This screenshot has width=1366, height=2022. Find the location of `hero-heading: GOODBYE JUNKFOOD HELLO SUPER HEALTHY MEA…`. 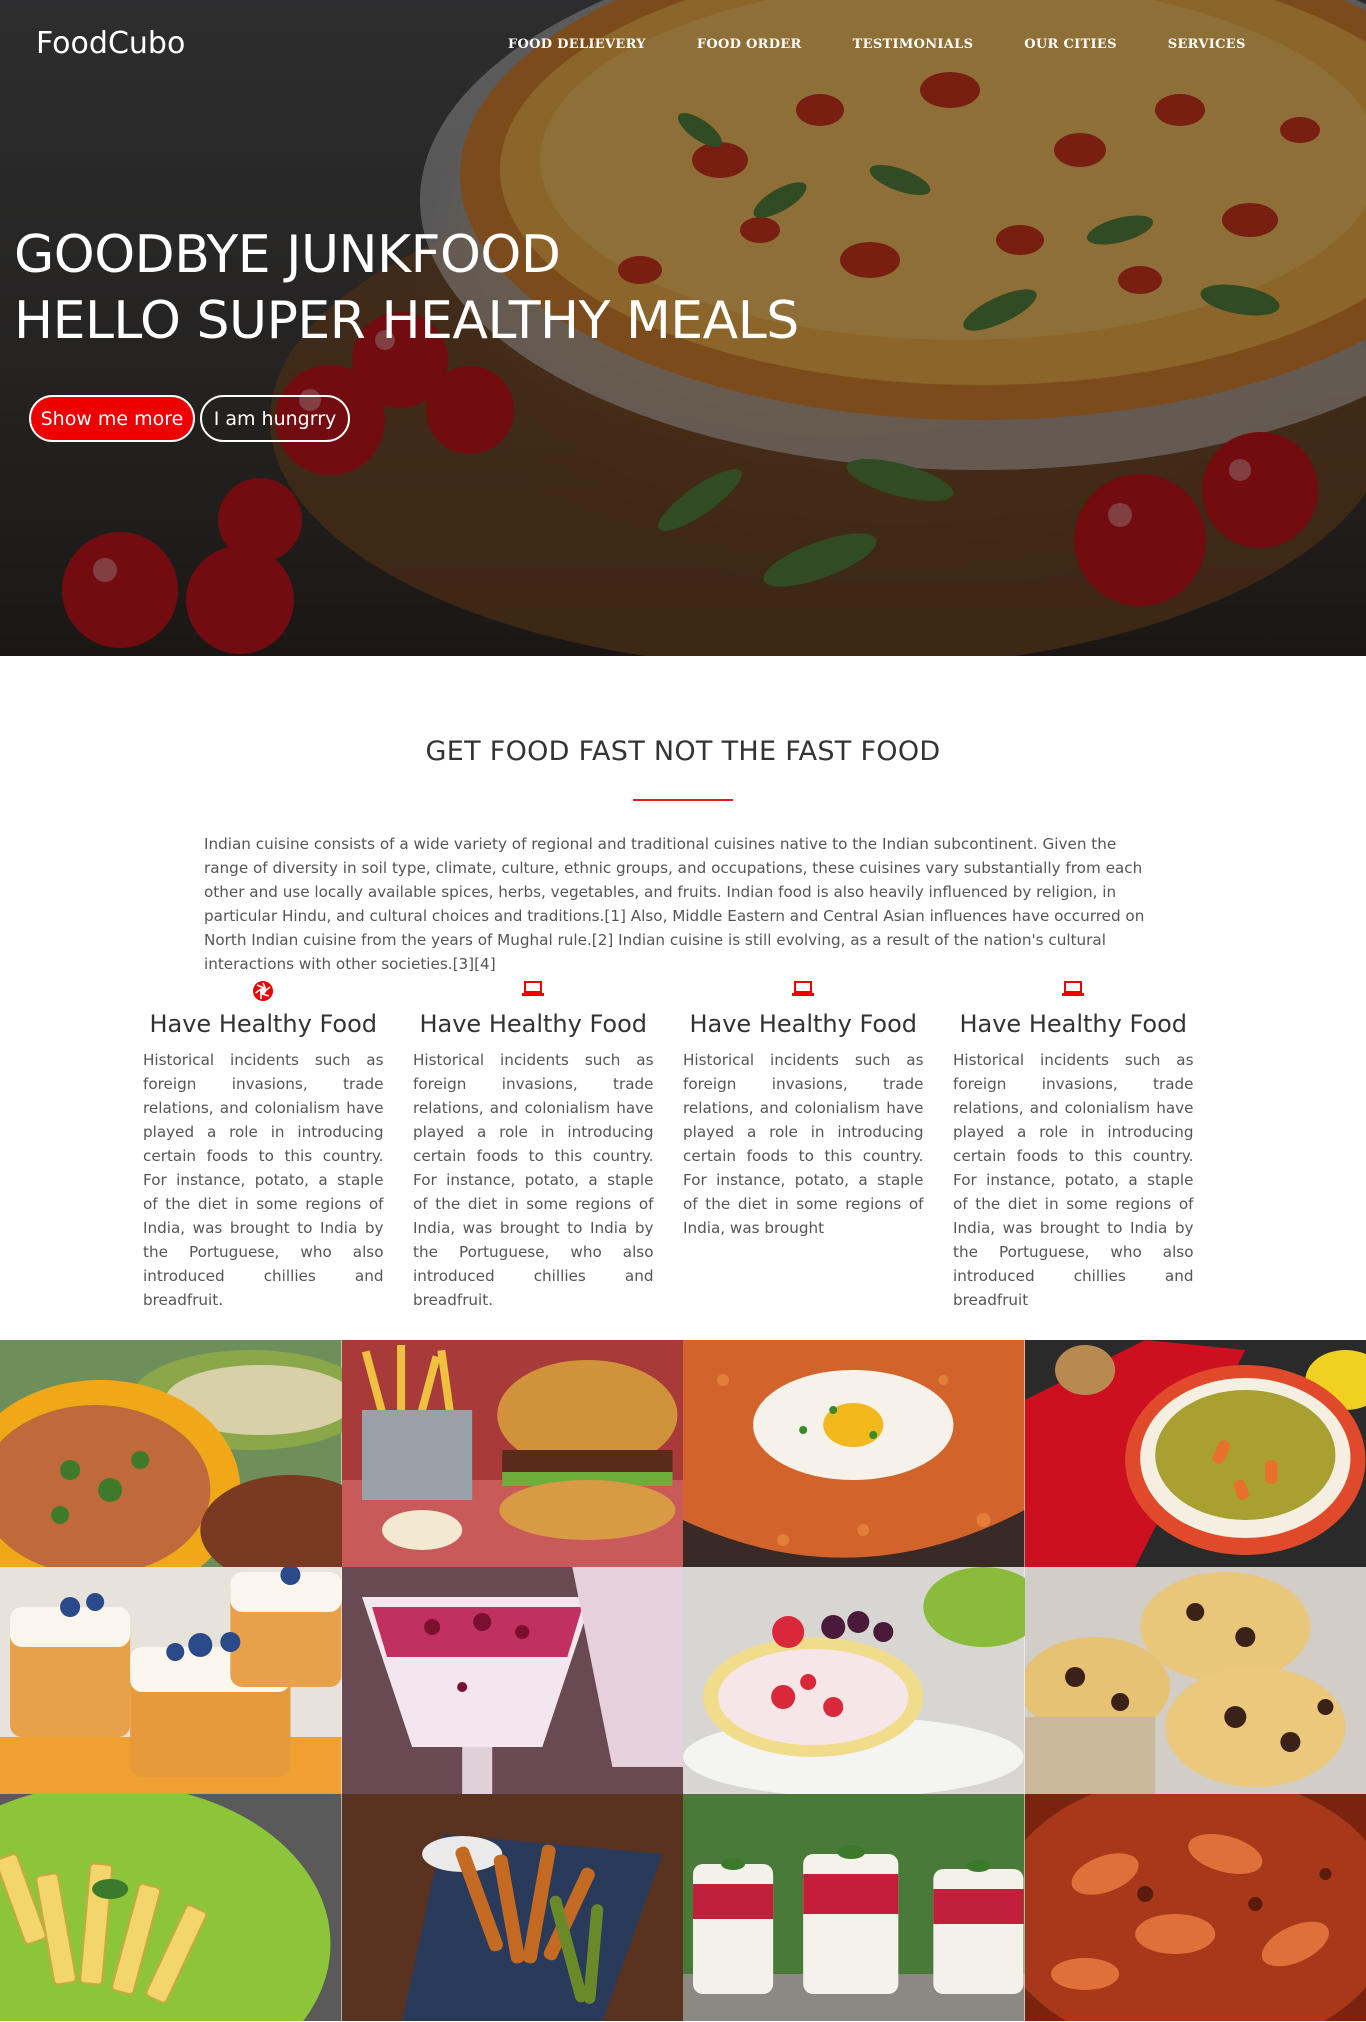

hero-heading: GOODBYE JUNKFOOD HELLO SUPER HEALTHY MEA… is located at coordinates (406, 288).